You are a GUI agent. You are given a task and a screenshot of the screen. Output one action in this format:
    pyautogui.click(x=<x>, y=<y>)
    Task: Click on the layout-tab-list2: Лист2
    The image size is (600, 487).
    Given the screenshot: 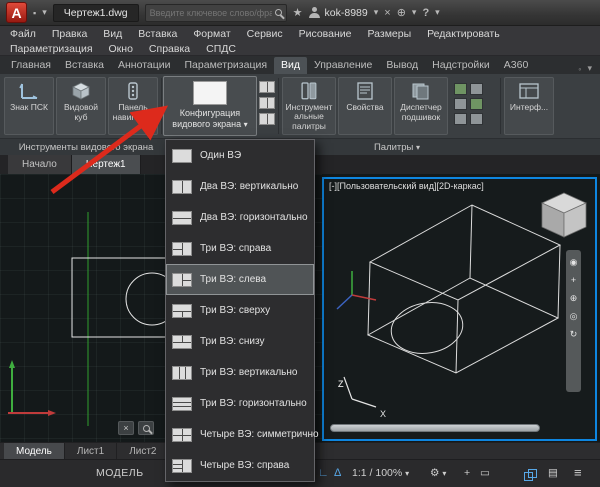 What is the action you would take?
    pyautogui.click(x=143, y=451)
    